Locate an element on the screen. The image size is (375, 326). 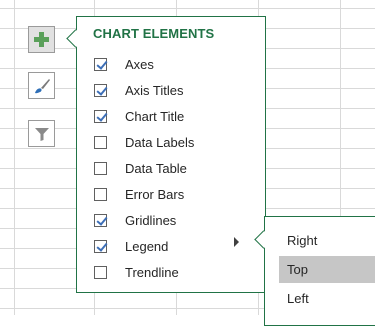
item-error-bars: Error Bars is located at coordinates (144, 194).